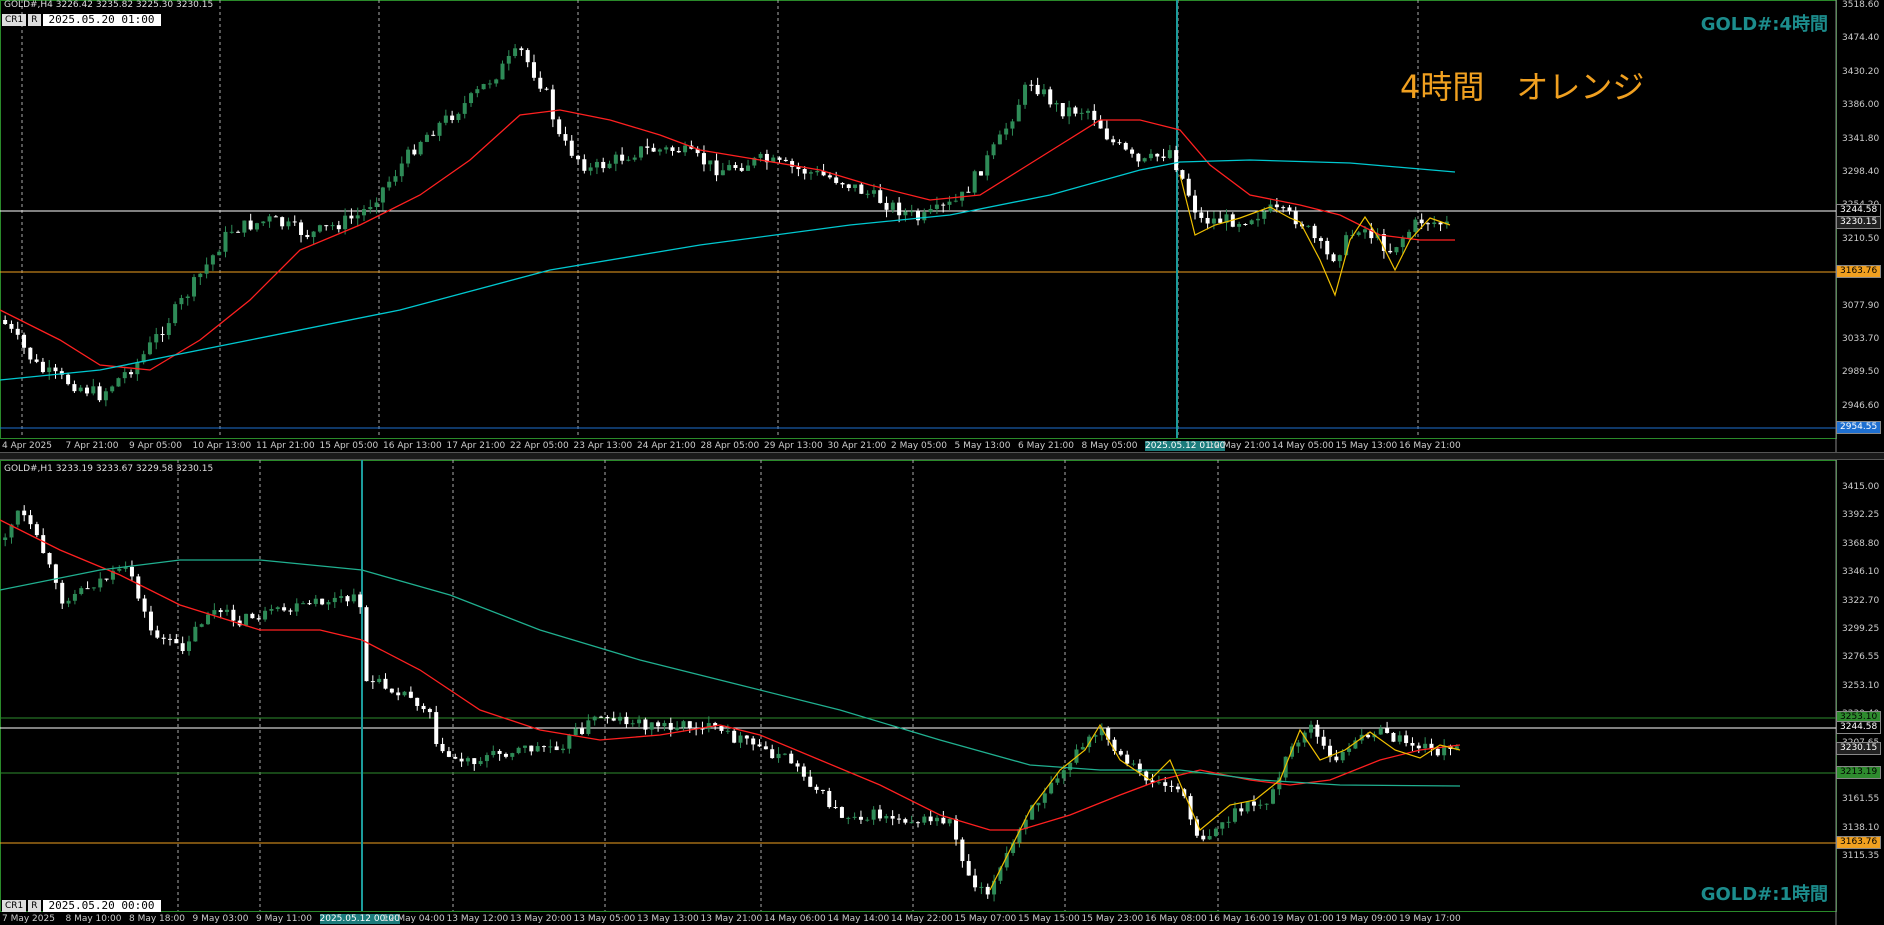 Image resolution: width=1884 pixels, height=925 pixels. Describe the element at coordinates (1859, 427) in the screenshot. I see `price-tag: 2954.55` at that location.